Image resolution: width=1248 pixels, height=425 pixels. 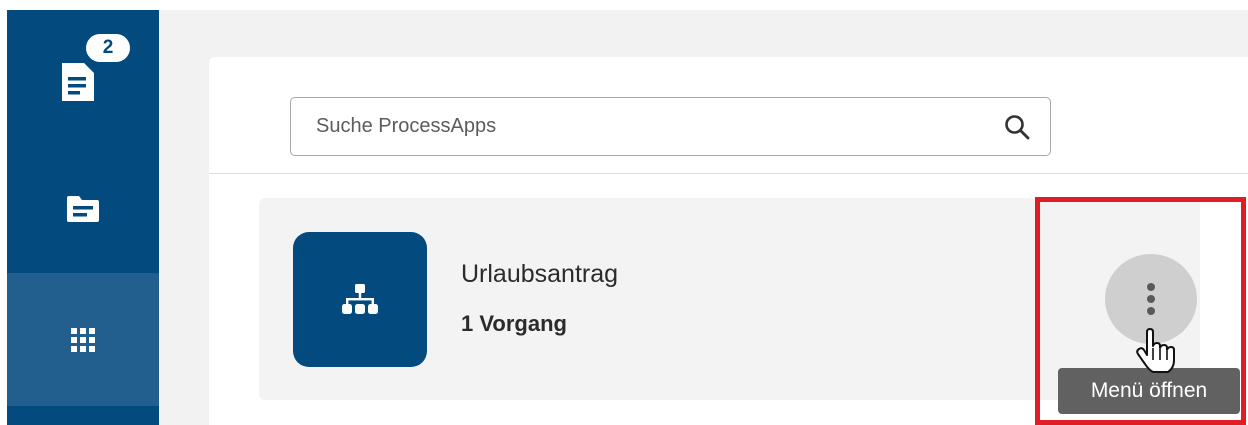 I want to click on sidebar: 2, so click(x=83, y=217).